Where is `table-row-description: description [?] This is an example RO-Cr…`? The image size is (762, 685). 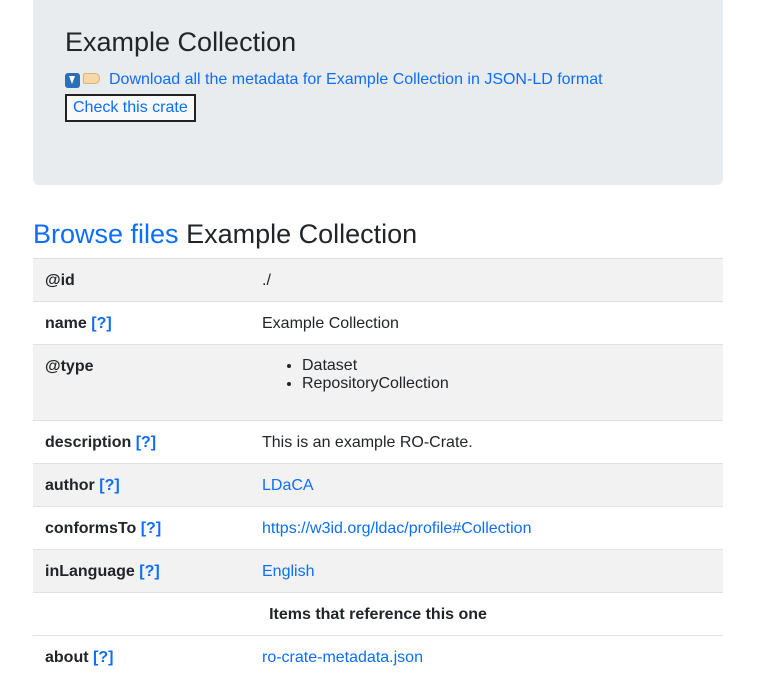 table-row-description: description [?] This is an example RO-Cr… is located at coordinates (378, 442).